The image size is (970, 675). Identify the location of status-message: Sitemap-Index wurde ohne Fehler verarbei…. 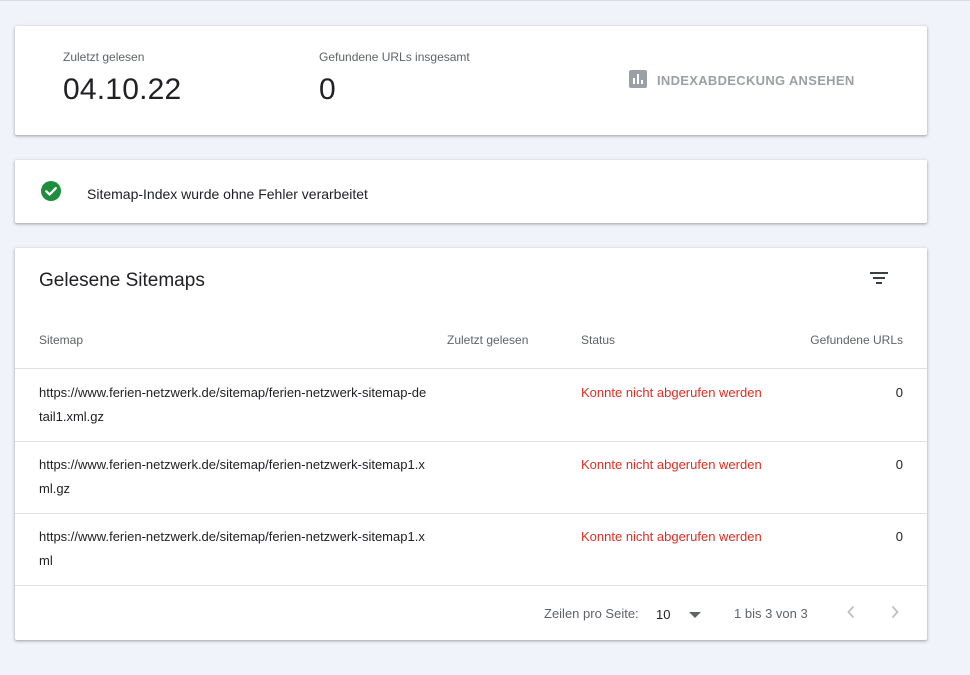
(227, 193).